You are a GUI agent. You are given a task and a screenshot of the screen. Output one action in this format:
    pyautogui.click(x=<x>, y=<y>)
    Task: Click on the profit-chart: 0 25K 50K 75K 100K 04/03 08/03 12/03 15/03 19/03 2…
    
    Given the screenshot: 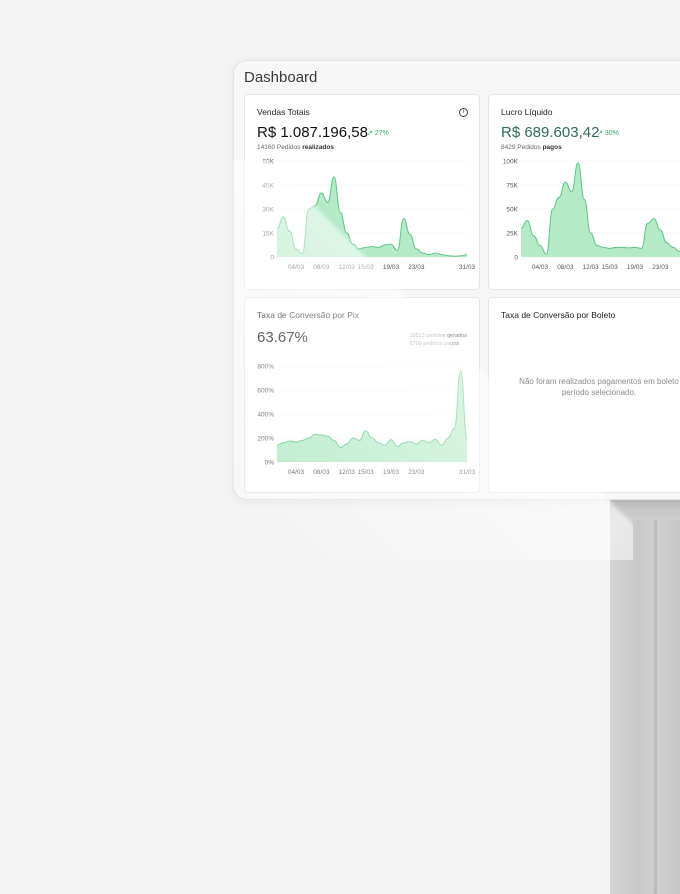 What is the action you would take?
    pyautogui.click(x=591, y=215)
    